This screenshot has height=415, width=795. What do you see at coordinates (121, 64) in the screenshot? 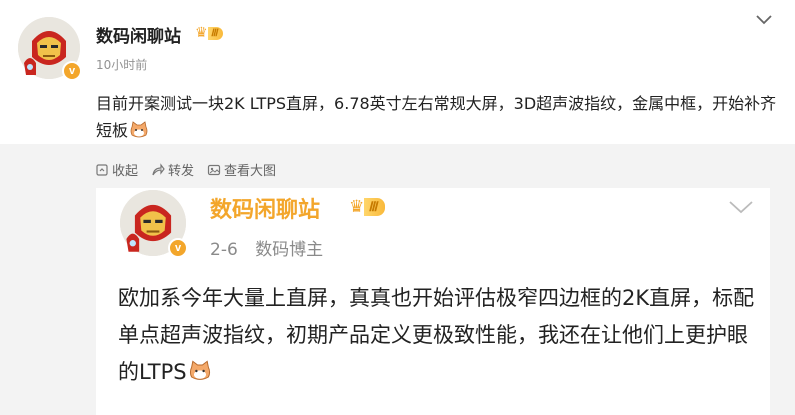
I see `post-time: 10小时前` at bounding box center [121, 64].